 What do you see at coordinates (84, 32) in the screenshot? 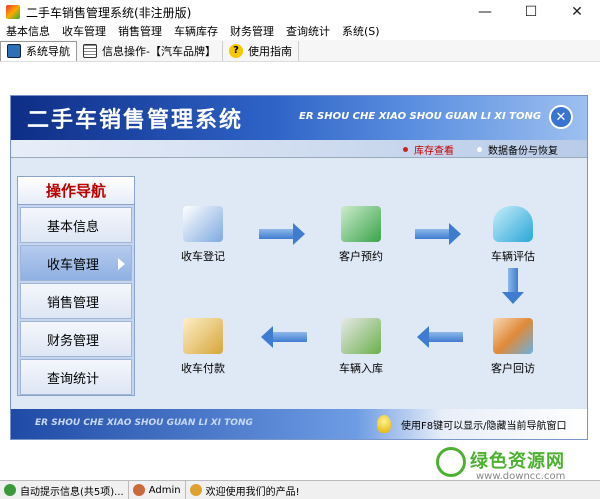
I see `menu-purchase: 收车管理` at bounding box center [84, 32].